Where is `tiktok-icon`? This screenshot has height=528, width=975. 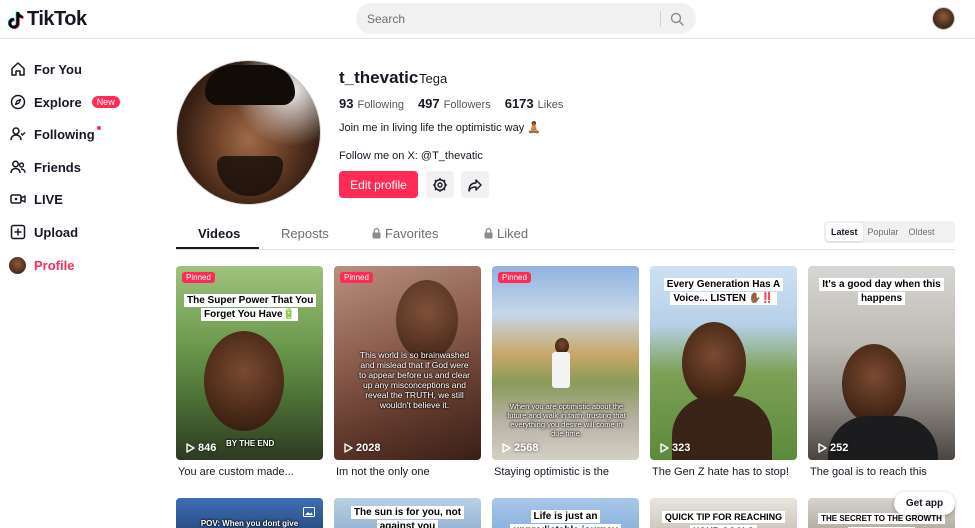
tiktok-icon is located at coordinates (16, 19).